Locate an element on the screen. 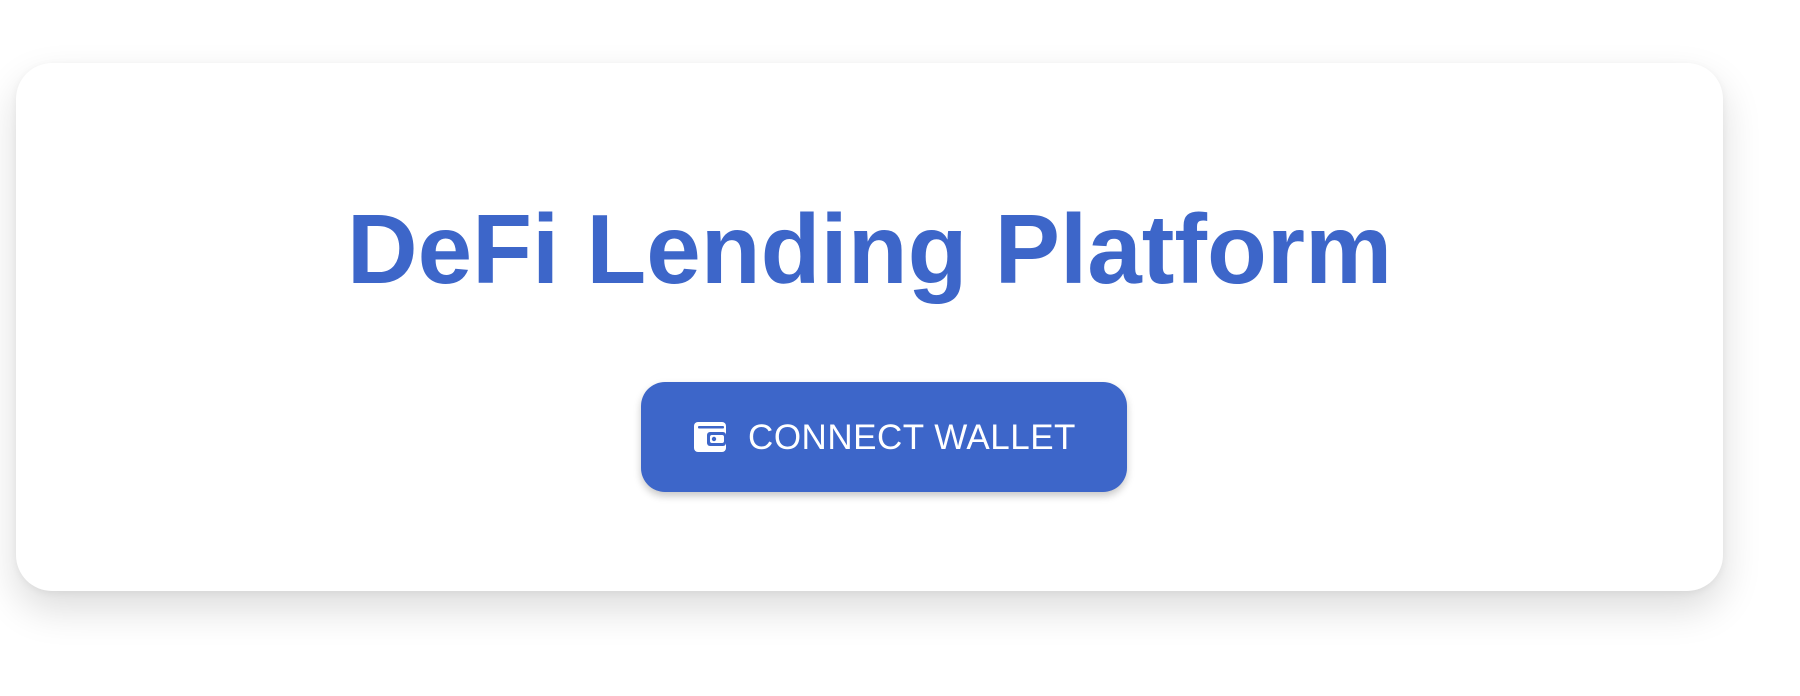  wallet-icon is located at coordinates (710, 437).